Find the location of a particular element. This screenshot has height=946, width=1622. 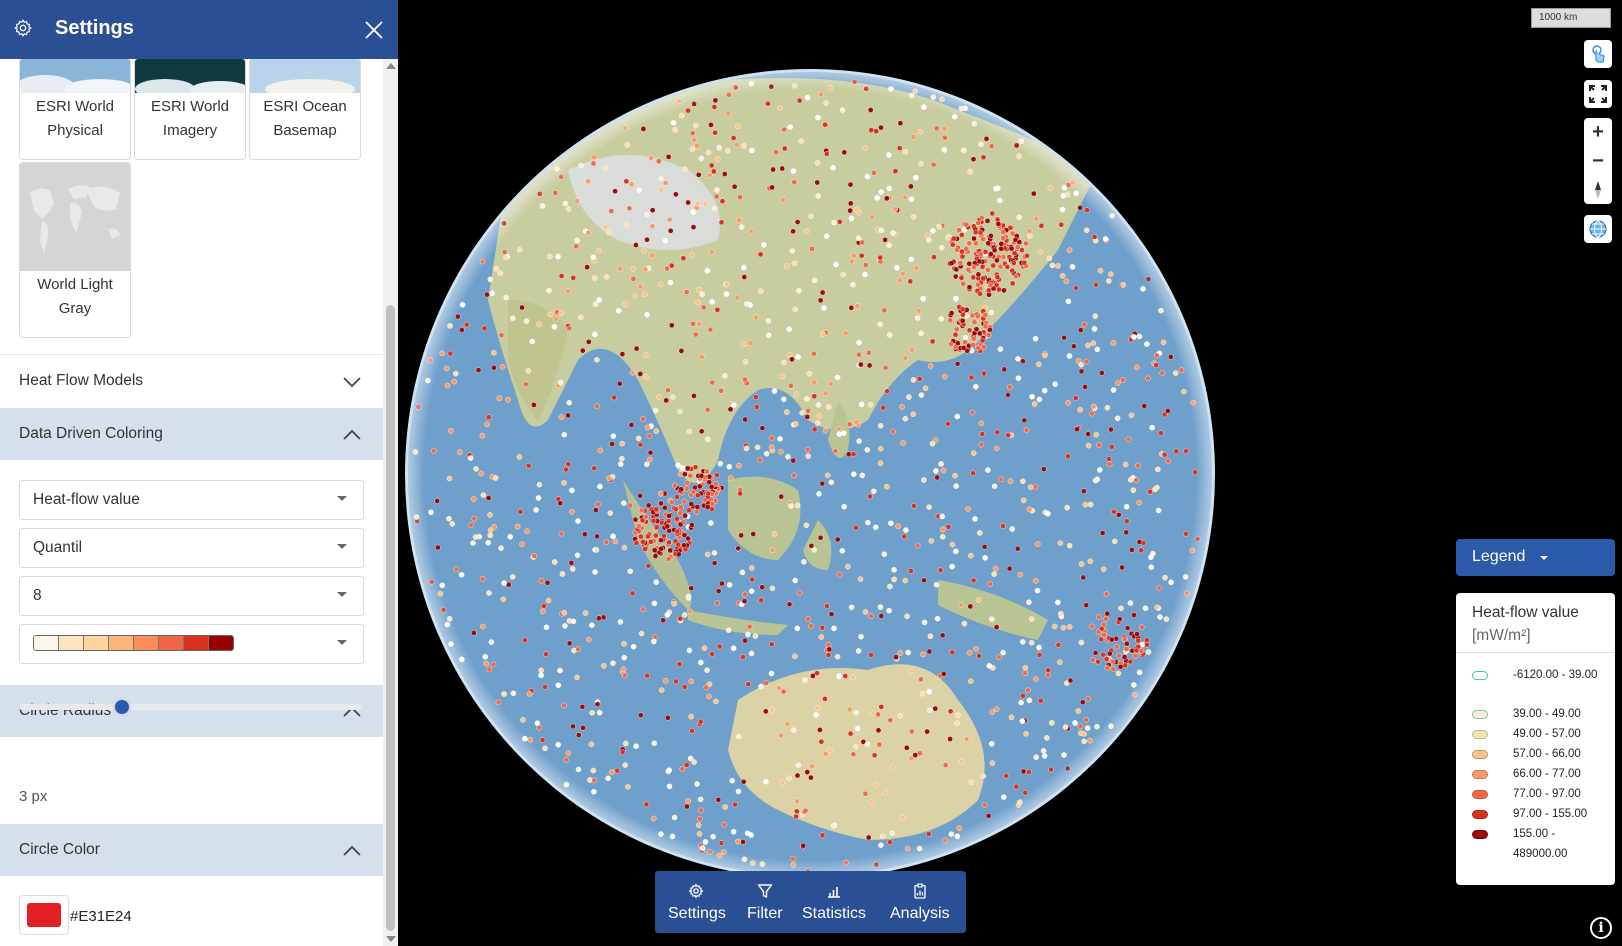

basemap-label: World Light Gray is located at coordinates (75, 296).